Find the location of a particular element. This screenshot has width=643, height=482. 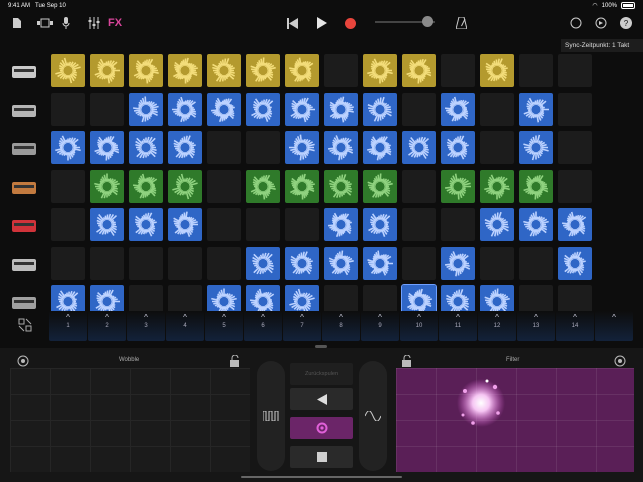

column-trigger: ^ 5 is located at coordinates (224, 326).